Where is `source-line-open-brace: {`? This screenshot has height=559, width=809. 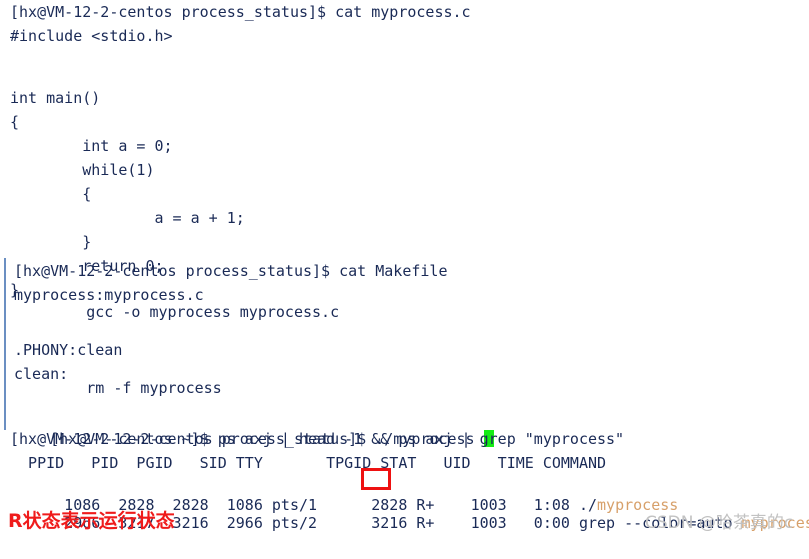 source-line-open-brace: { is located at coordinates (15, 122).